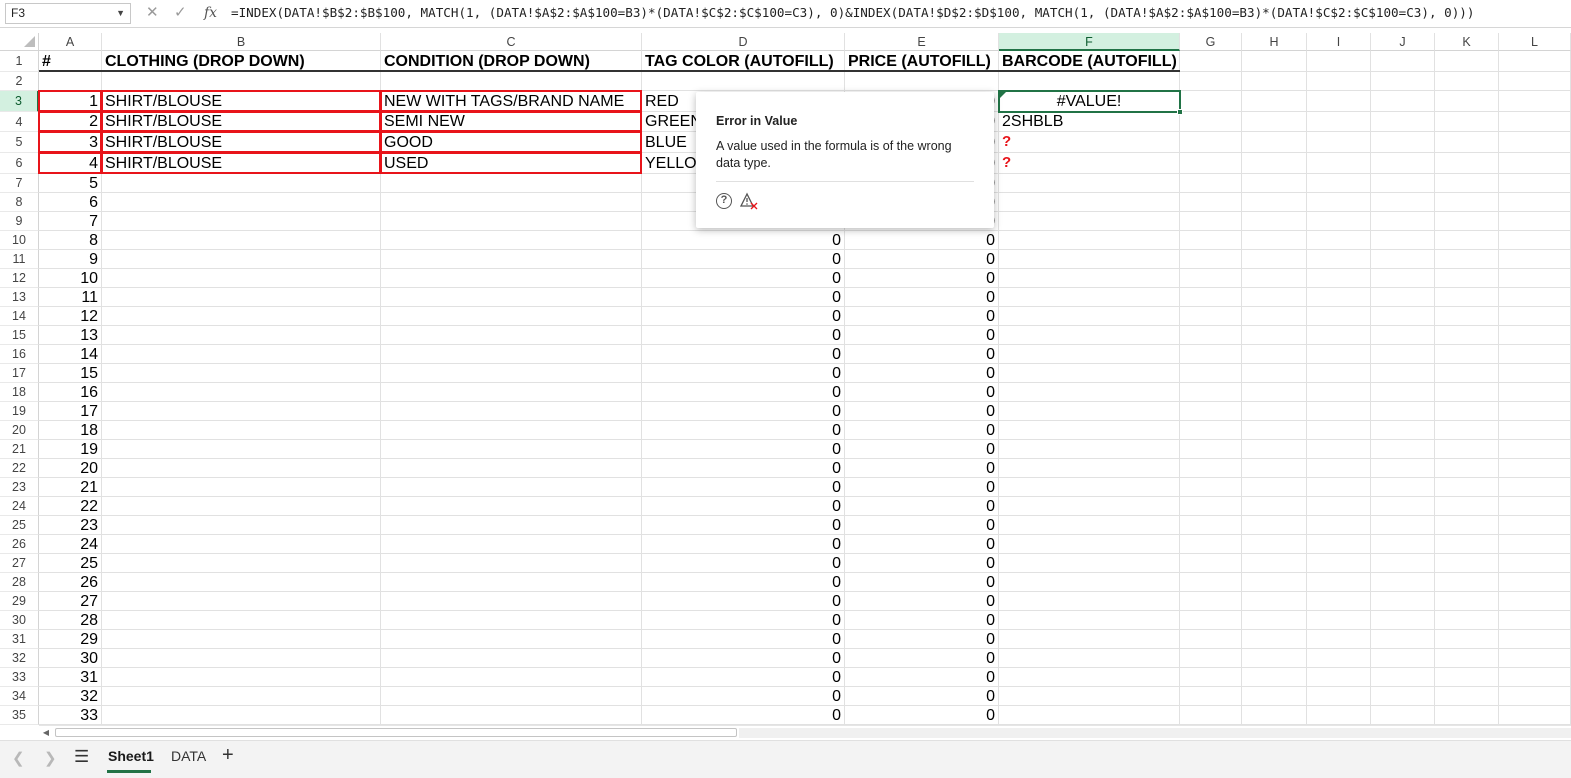 Image resolution: width=1571 pixels, height=778 pixels. Describe the element at coordinates (70, 525) in the screenshot. I see `row-number-cell: 23` at that location.